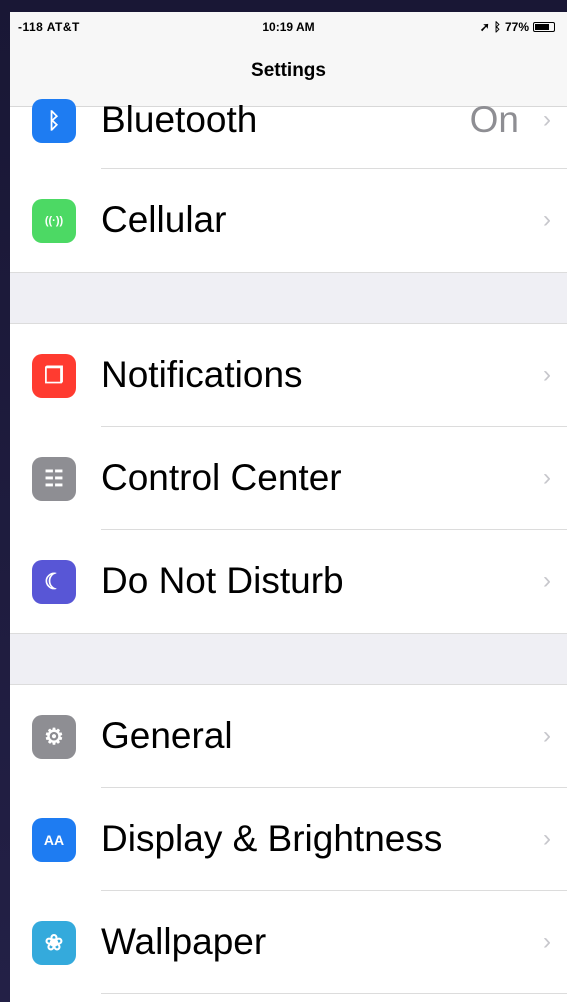  Describe the element at coordinates (54, 220) in the screenshot. I see `cellular-icon: ((·))` at that location.